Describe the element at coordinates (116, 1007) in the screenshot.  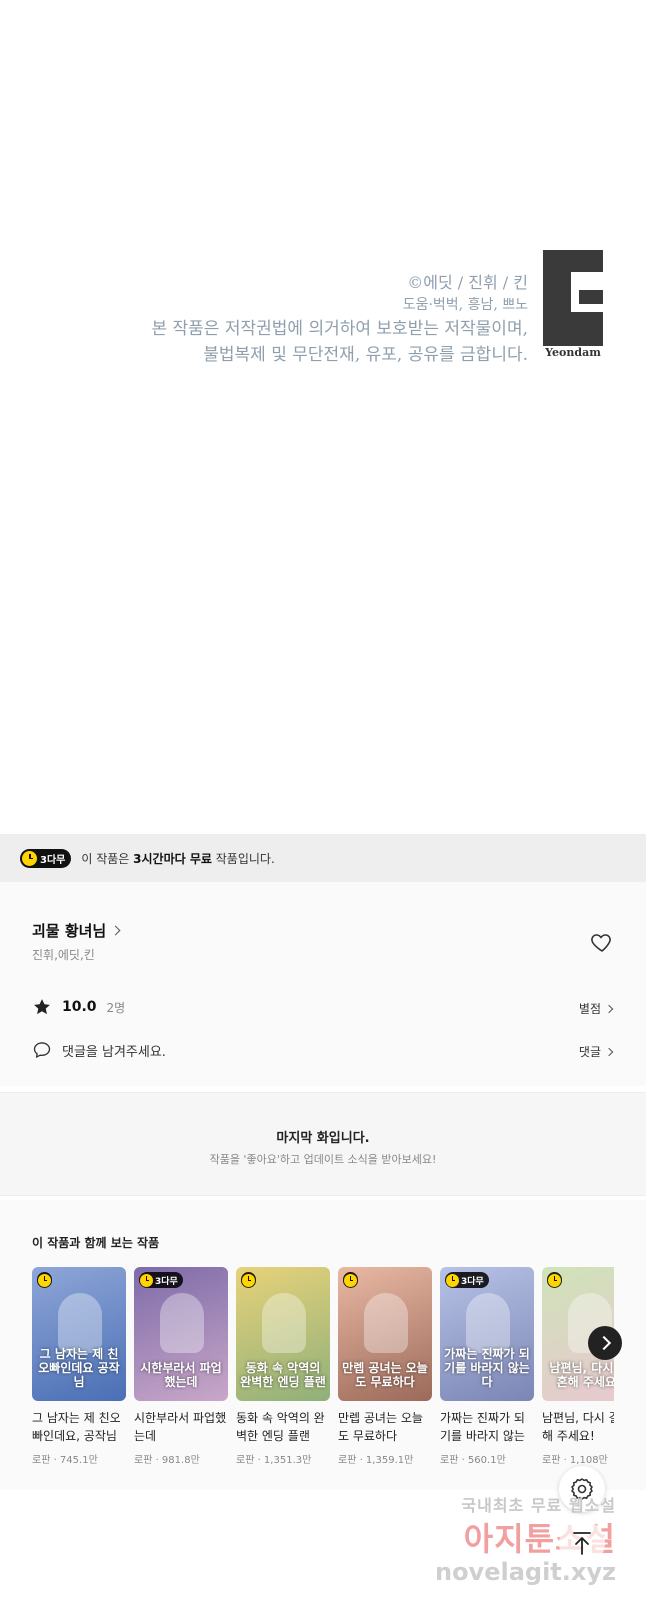
I see `rating-count: 2명` at that location.